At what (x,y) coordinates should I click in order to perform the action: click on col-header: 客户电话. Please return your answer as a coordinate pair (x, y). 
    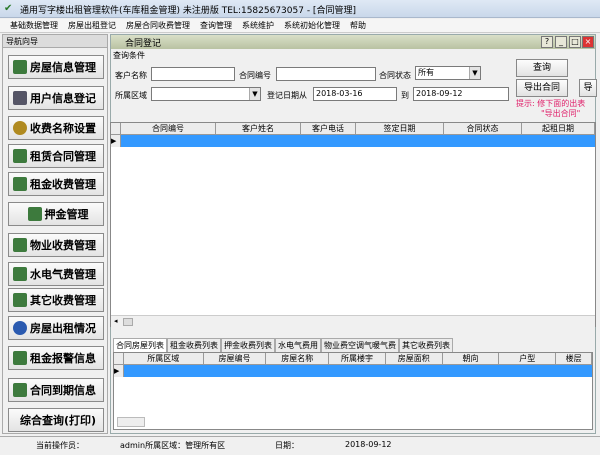
    Looking at the image, I should click on (328, 128).